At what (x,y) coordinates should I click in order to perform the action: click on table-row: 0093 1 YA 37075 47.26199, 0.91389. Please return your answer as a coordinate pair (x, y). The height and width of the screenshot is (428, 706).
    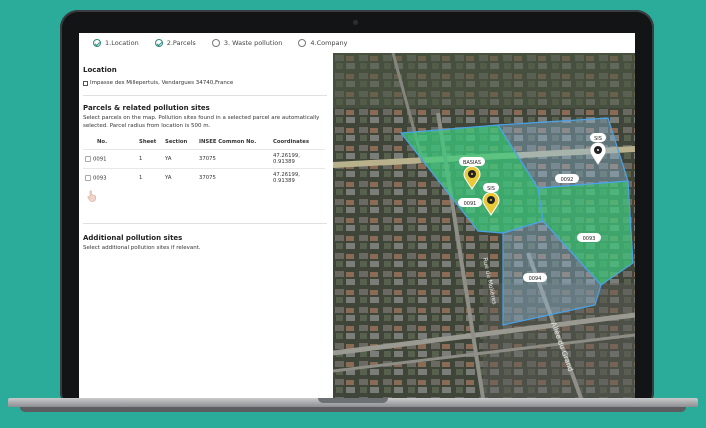
    Looking at the image, I should click on (204, 177).